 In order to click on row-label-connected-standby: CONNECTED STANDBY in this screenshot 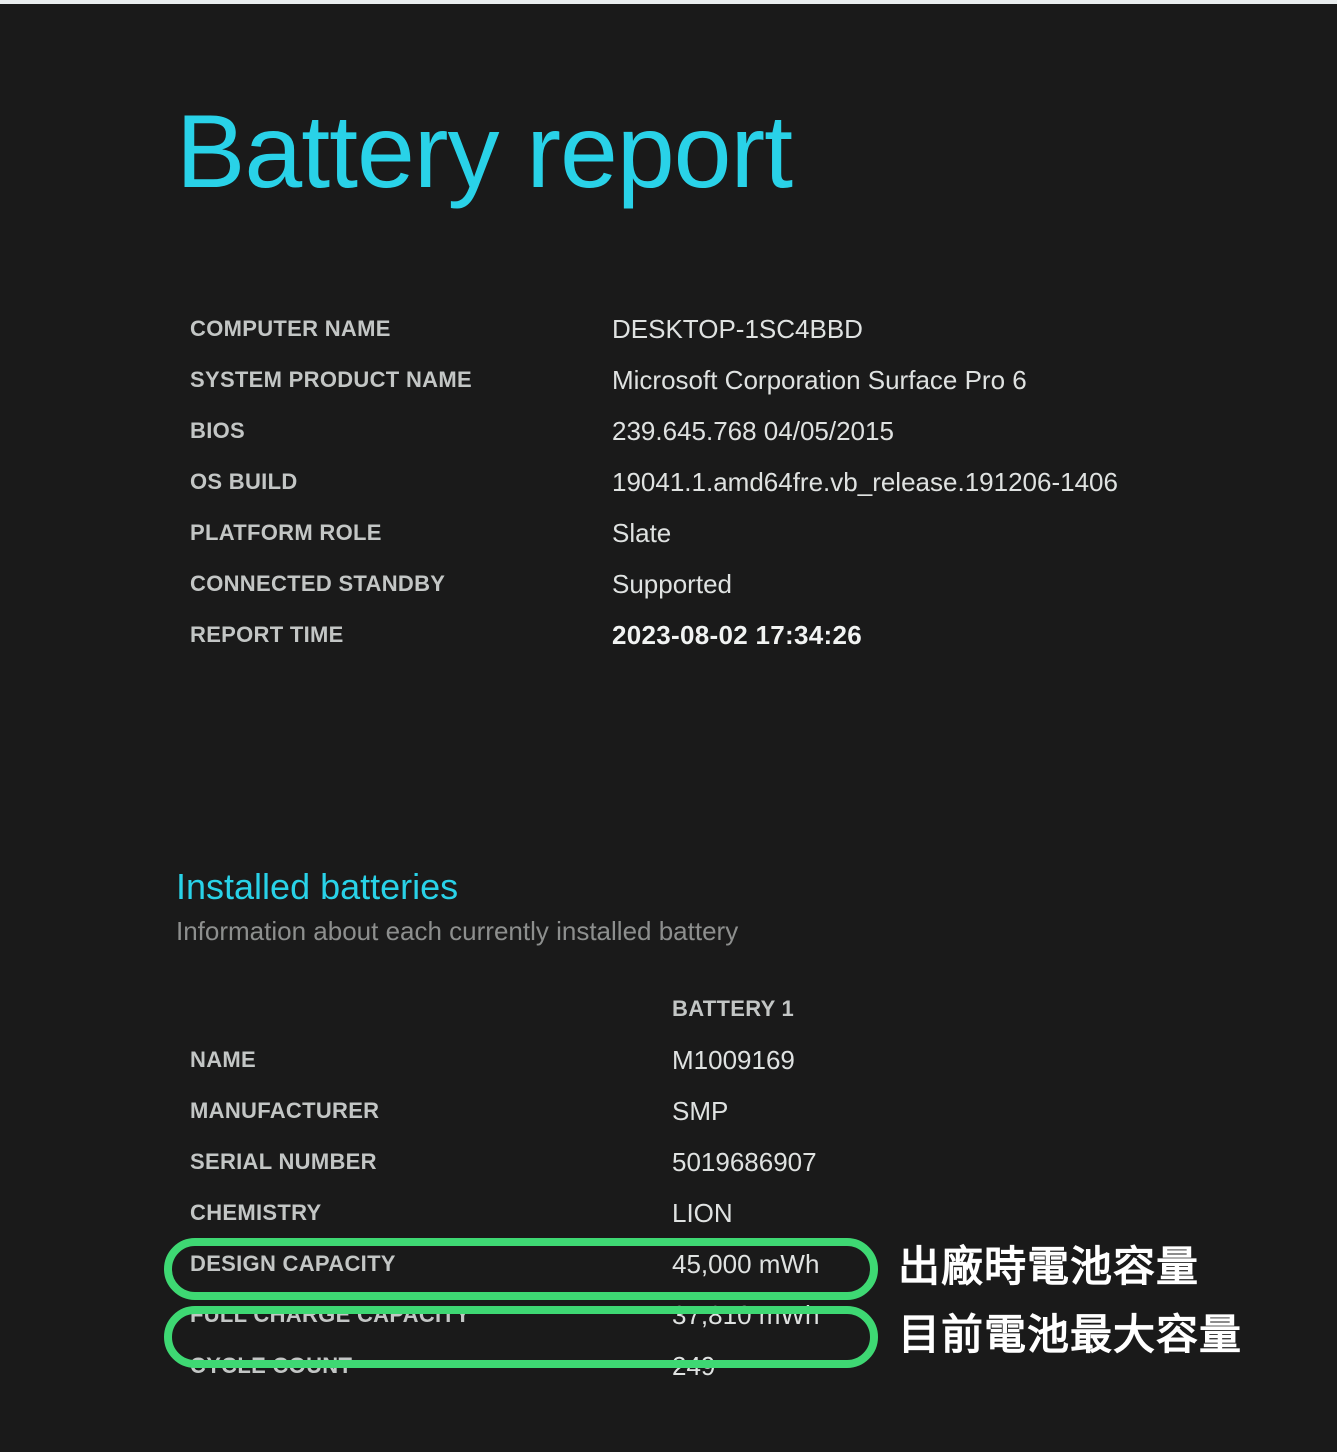, I will do `click(318, 583)`.